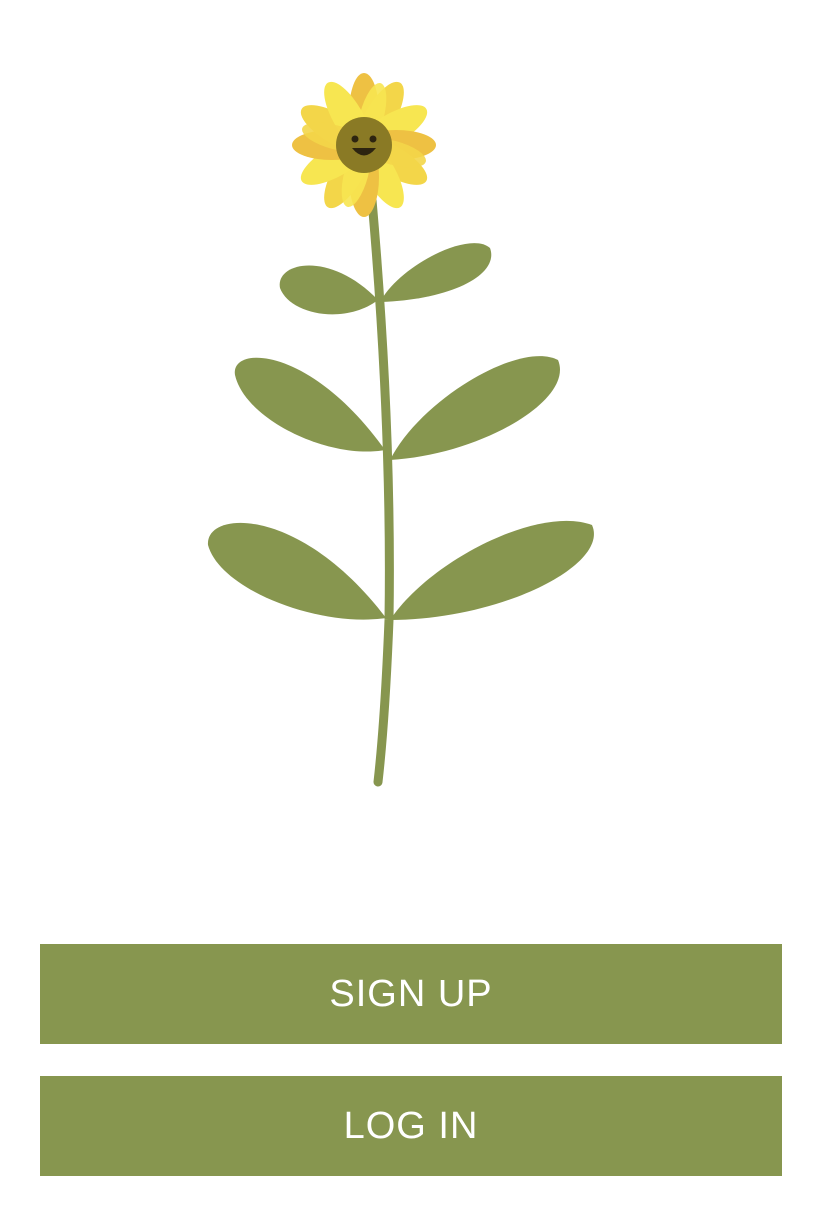 This screenshot has width=818, height=1208. I want to click on leaf-mid-left, so click(309, 404).